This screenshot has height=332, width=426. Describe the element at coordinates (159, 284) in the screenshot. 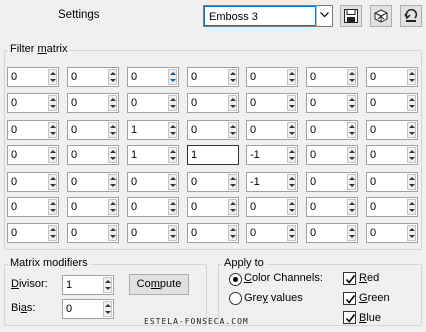

I see `compute-button: Compute` at that location.